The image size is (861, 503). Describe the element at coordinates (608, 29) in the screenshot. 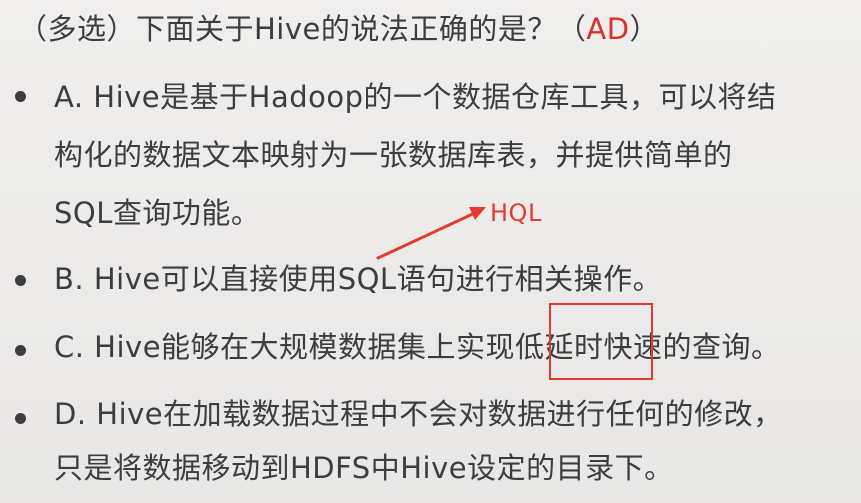

I see `answer-key: AD` at that location.